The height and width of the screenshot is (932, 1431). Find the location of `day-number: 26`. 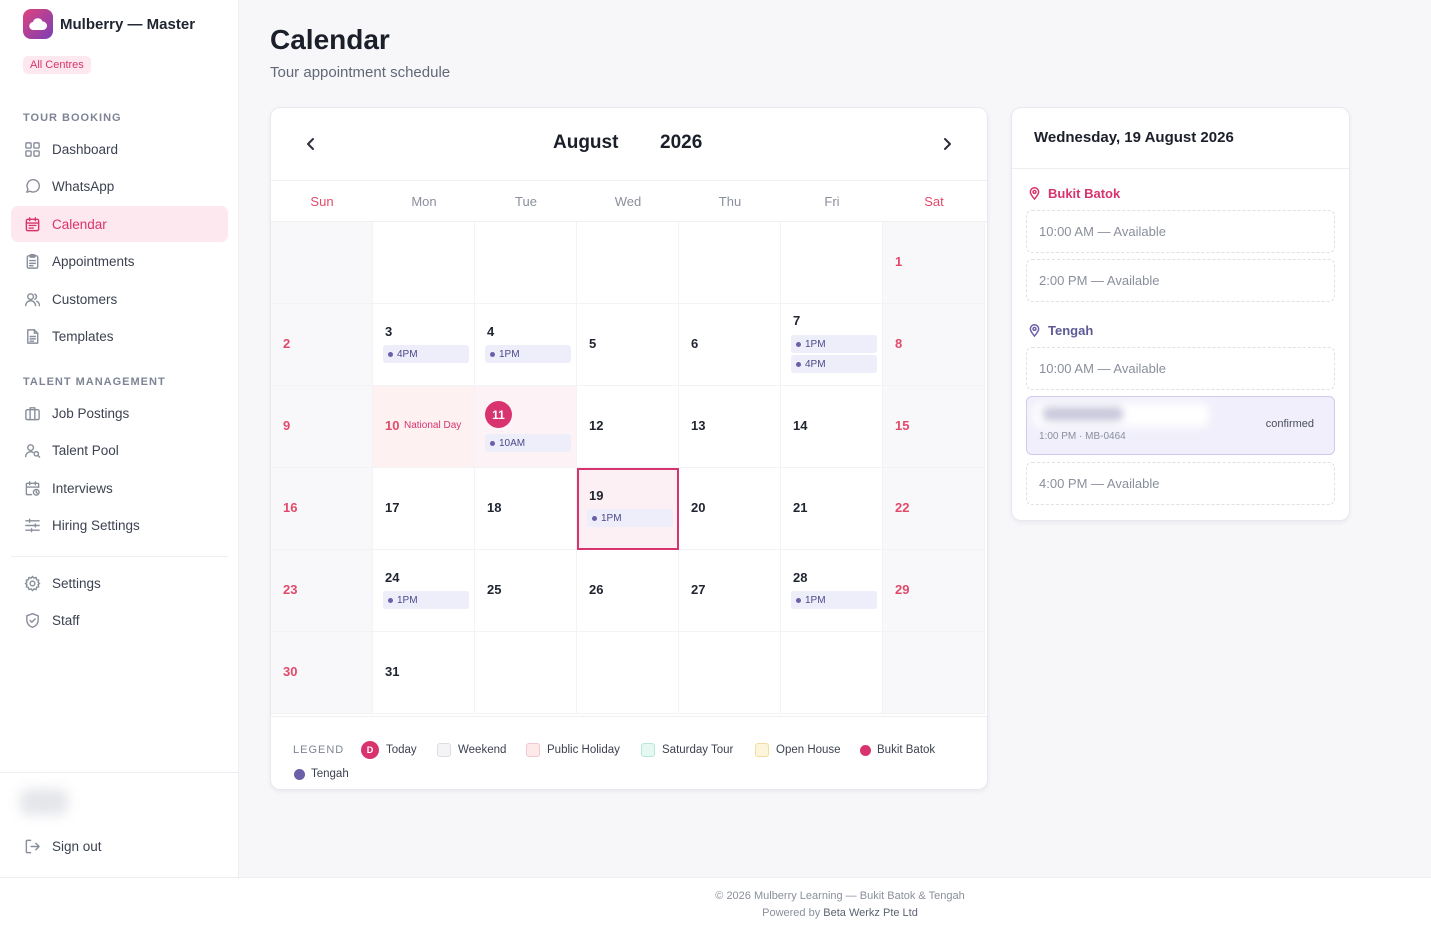

day-number: 26 is located at coordinates (596, 589).